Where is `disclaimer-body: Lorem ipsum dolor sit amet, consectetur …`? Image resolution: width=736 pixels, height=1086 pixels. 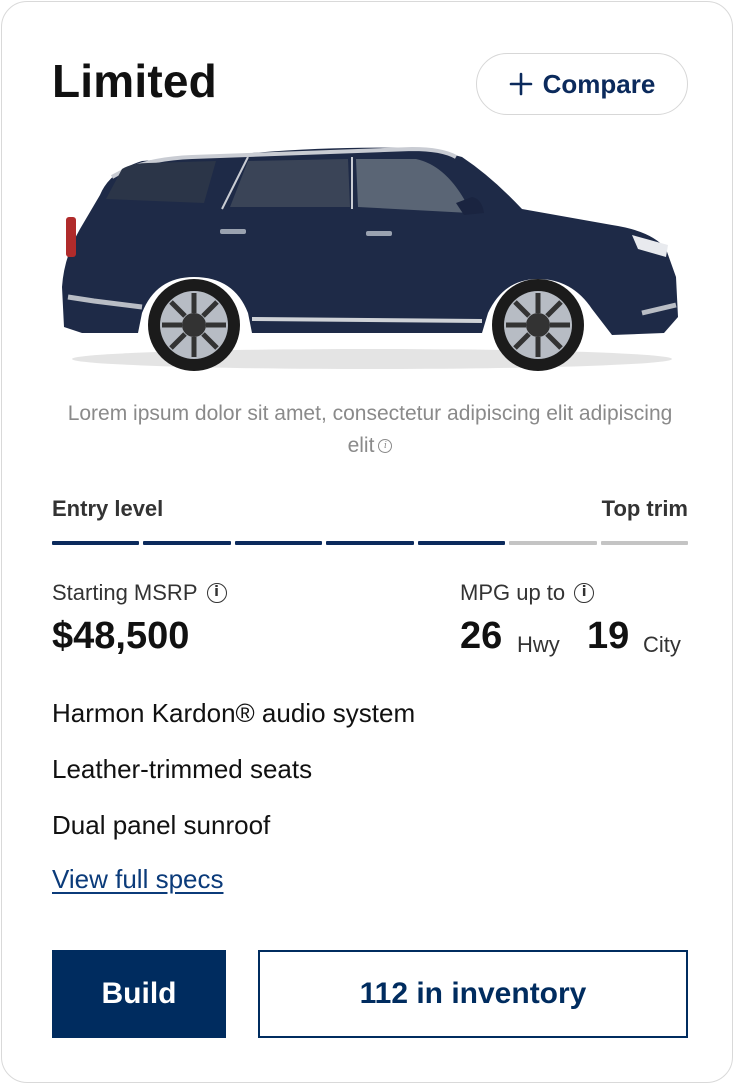
disclaimer-body: Lorem ipsum dolor sit amet, consectetur … is located at coordinates (370, 429).